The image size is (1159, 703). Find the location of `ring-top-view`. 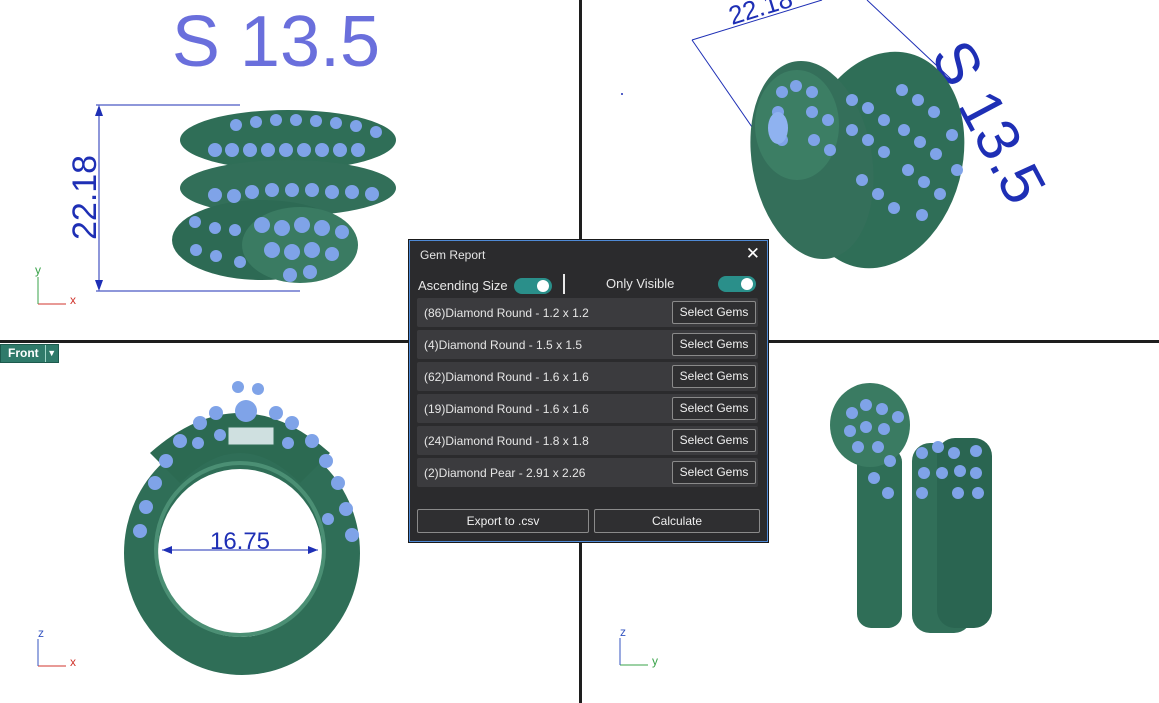

ring-top-view is located at coordinates (284, 196).